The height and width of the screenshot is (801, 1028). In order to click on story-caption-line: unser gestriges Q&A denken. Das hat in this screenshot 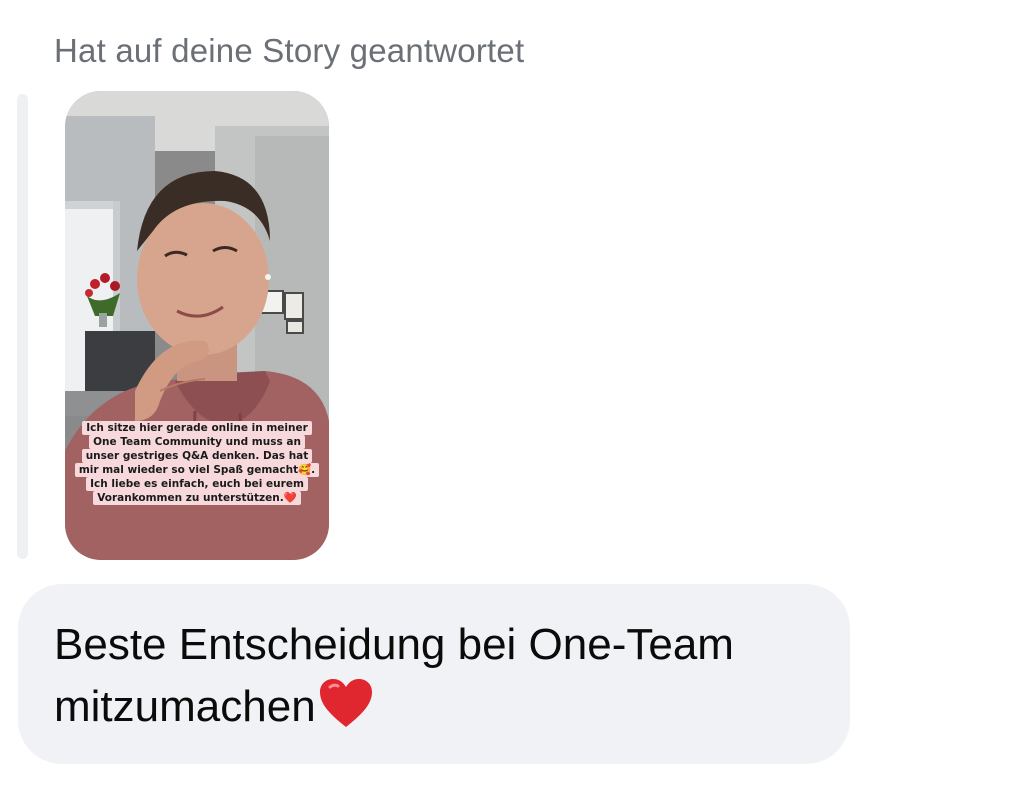, I will do `click(197, 456)`.